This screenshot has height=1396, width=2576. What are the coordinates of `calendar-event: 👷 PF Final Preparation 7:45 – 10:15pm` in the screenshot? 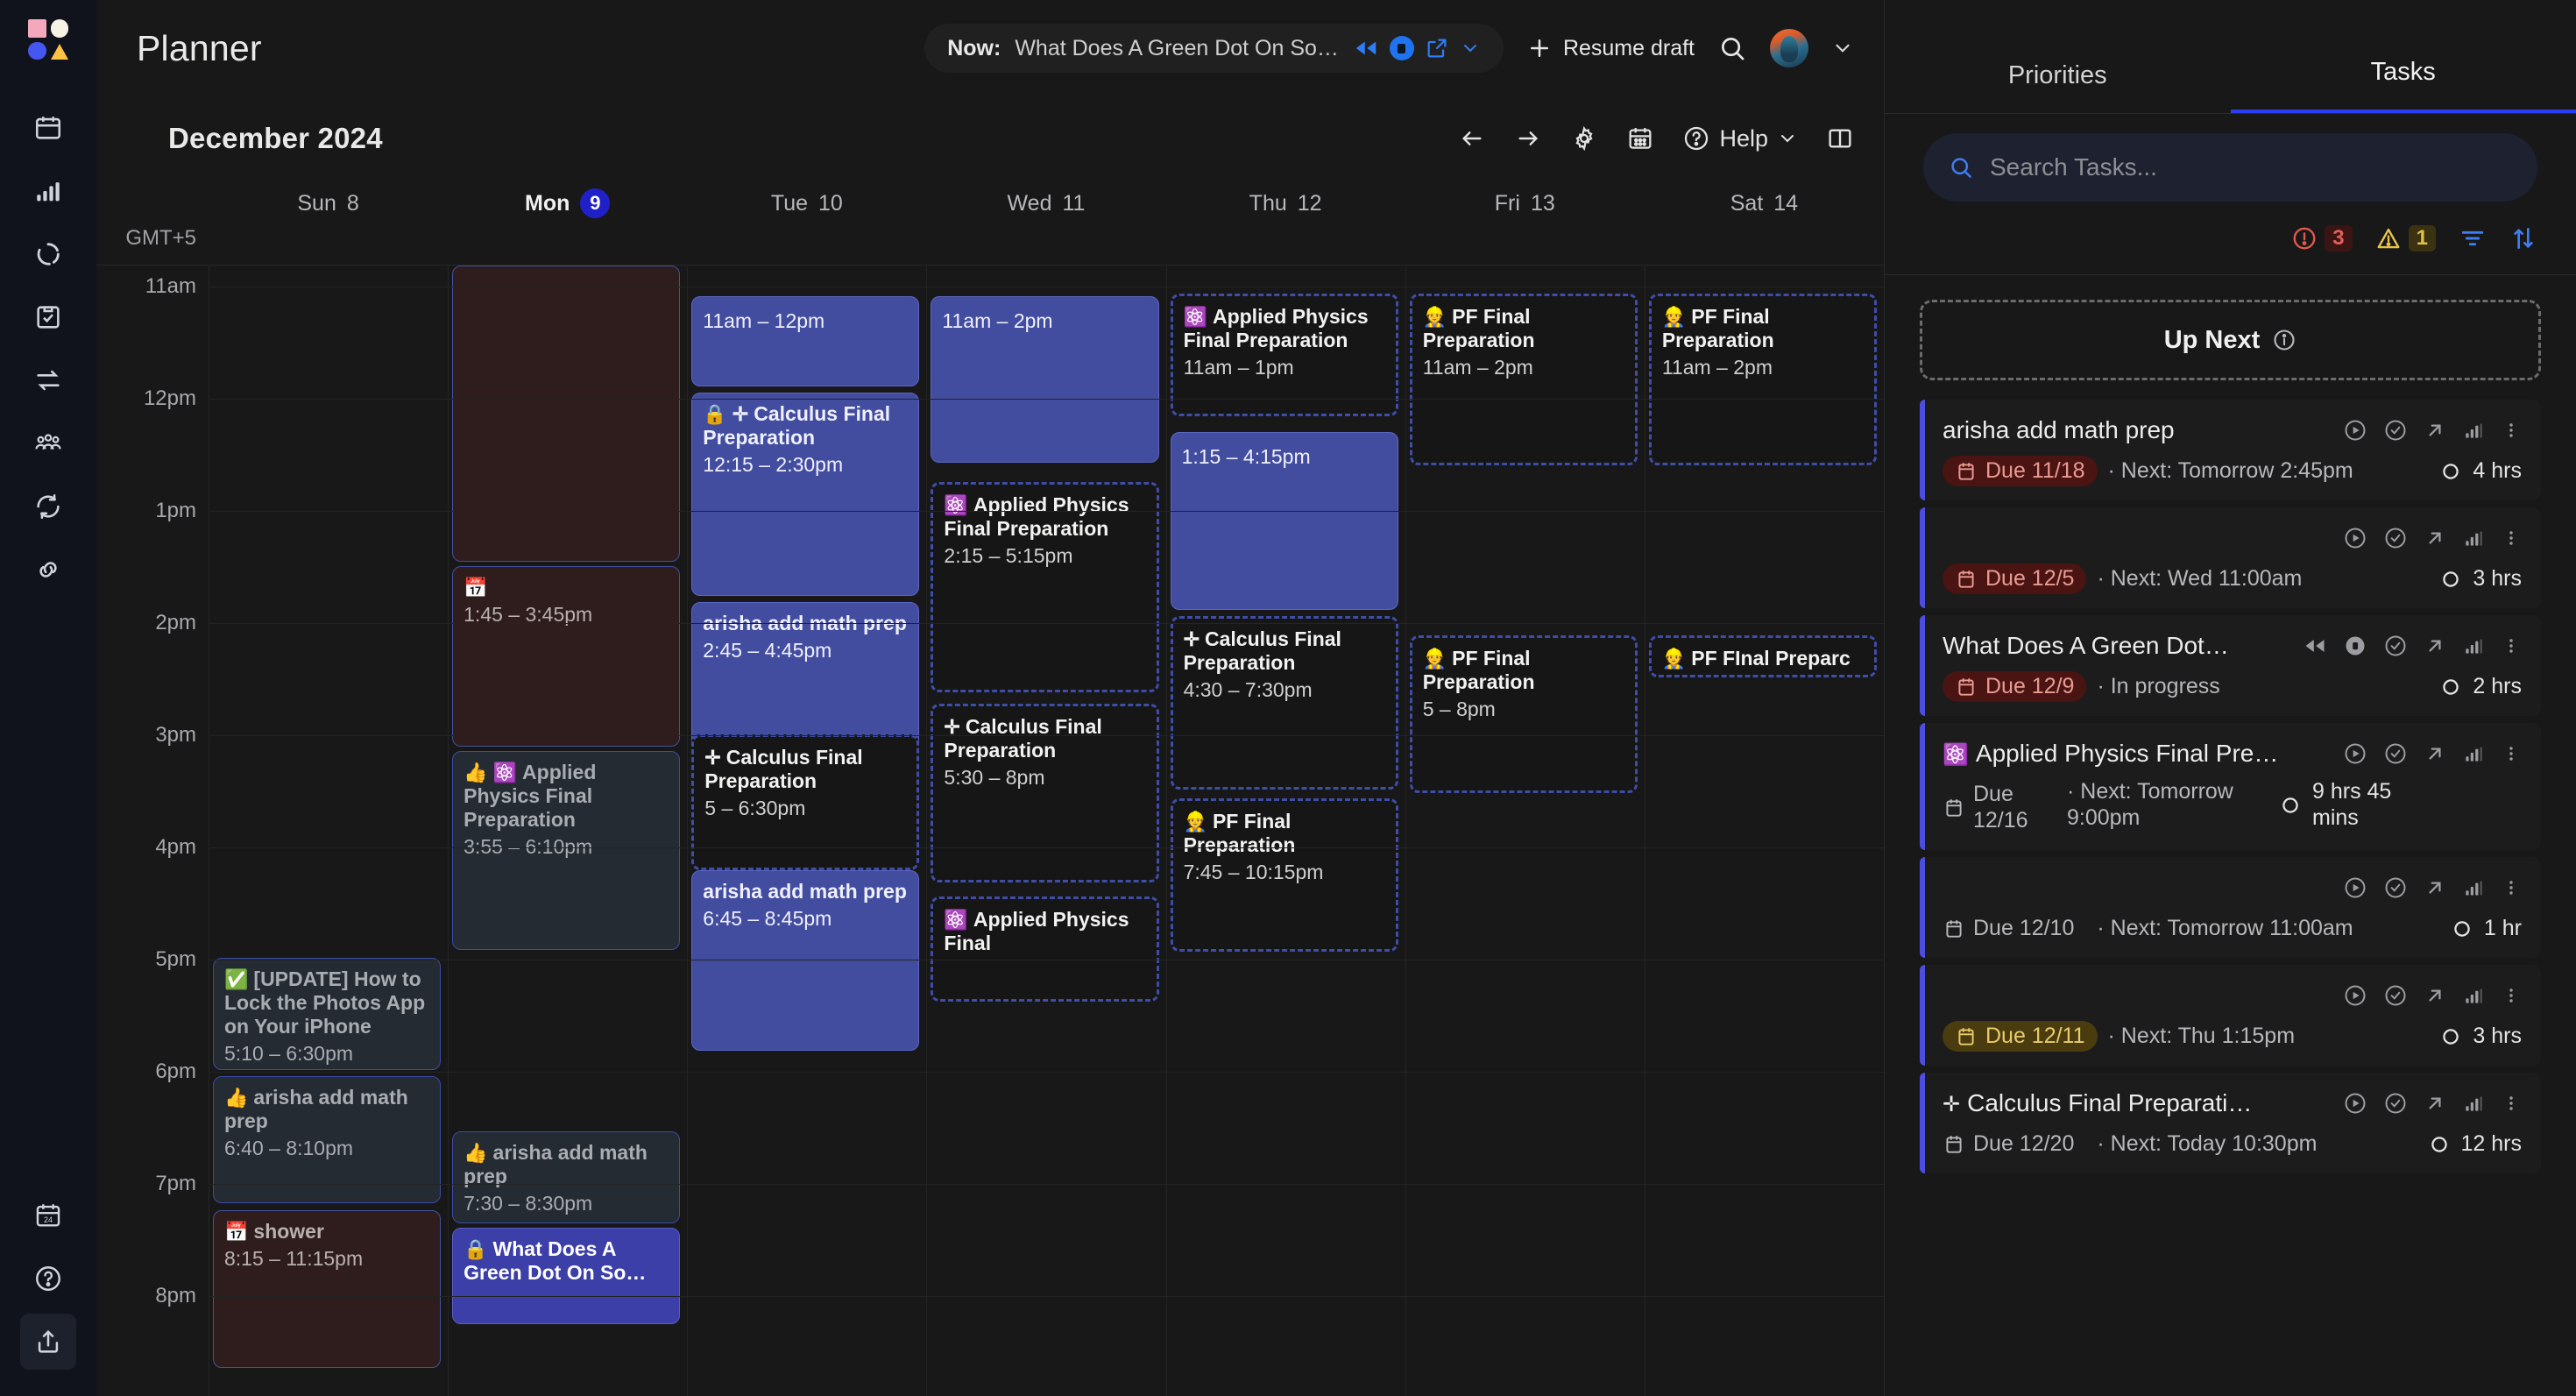 It's located at (1284, 875).